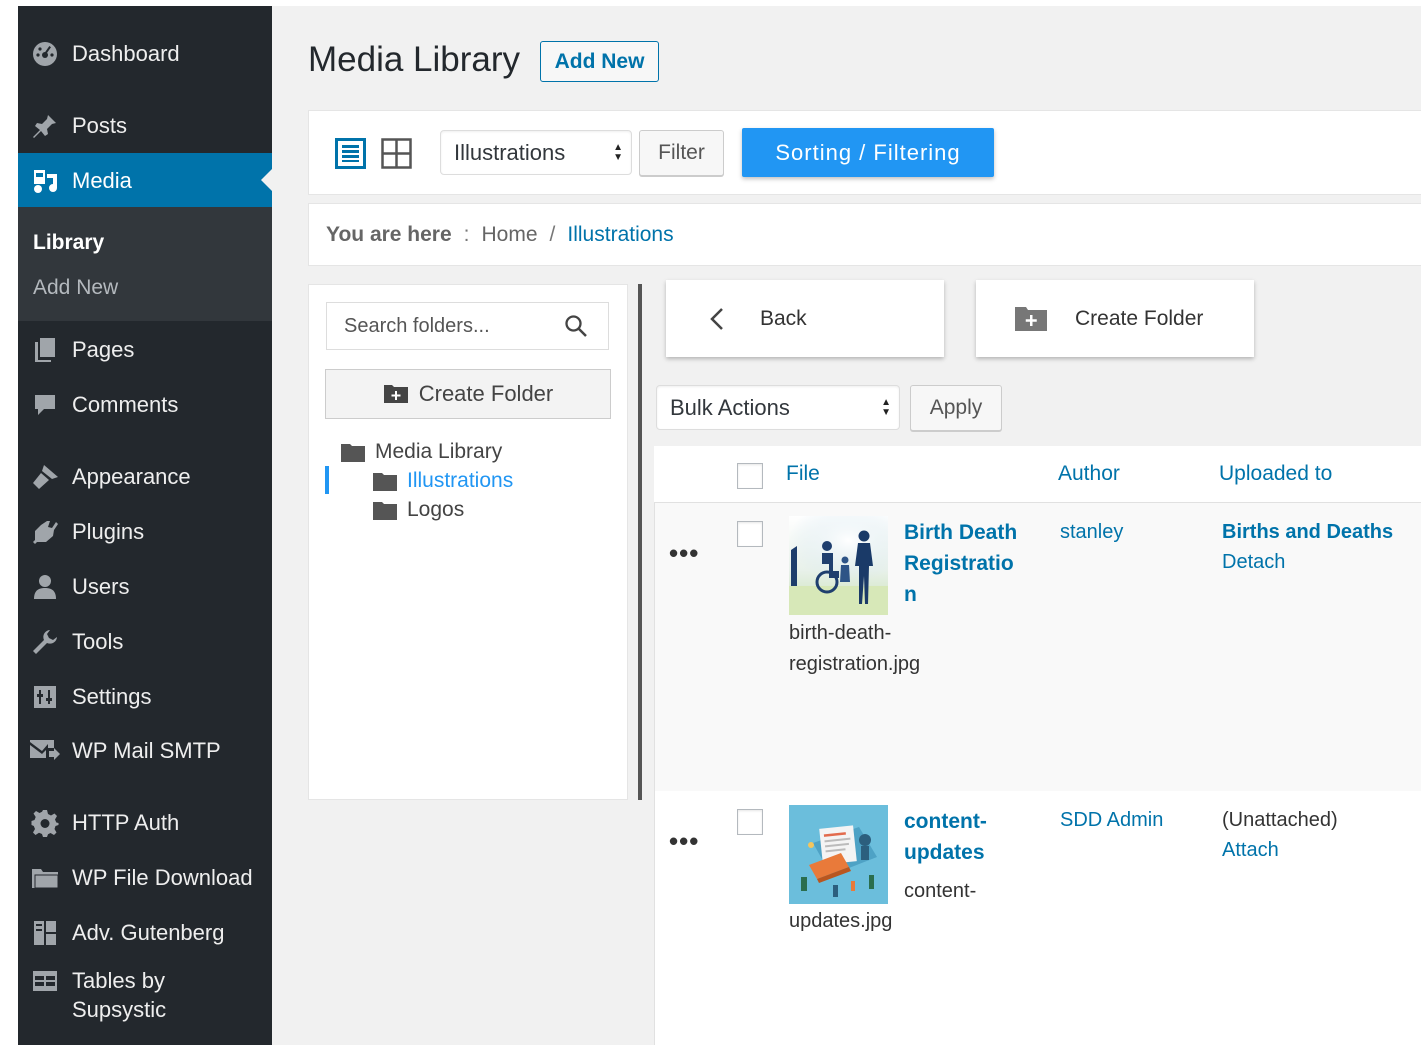 The height and width of the screenshot is (1045, 1421). What do you see at coordinates (868, 152) in the screenshot?
I see `sorting-filtering-button: Sorting / Filtering` at bounding box center [868, 152].